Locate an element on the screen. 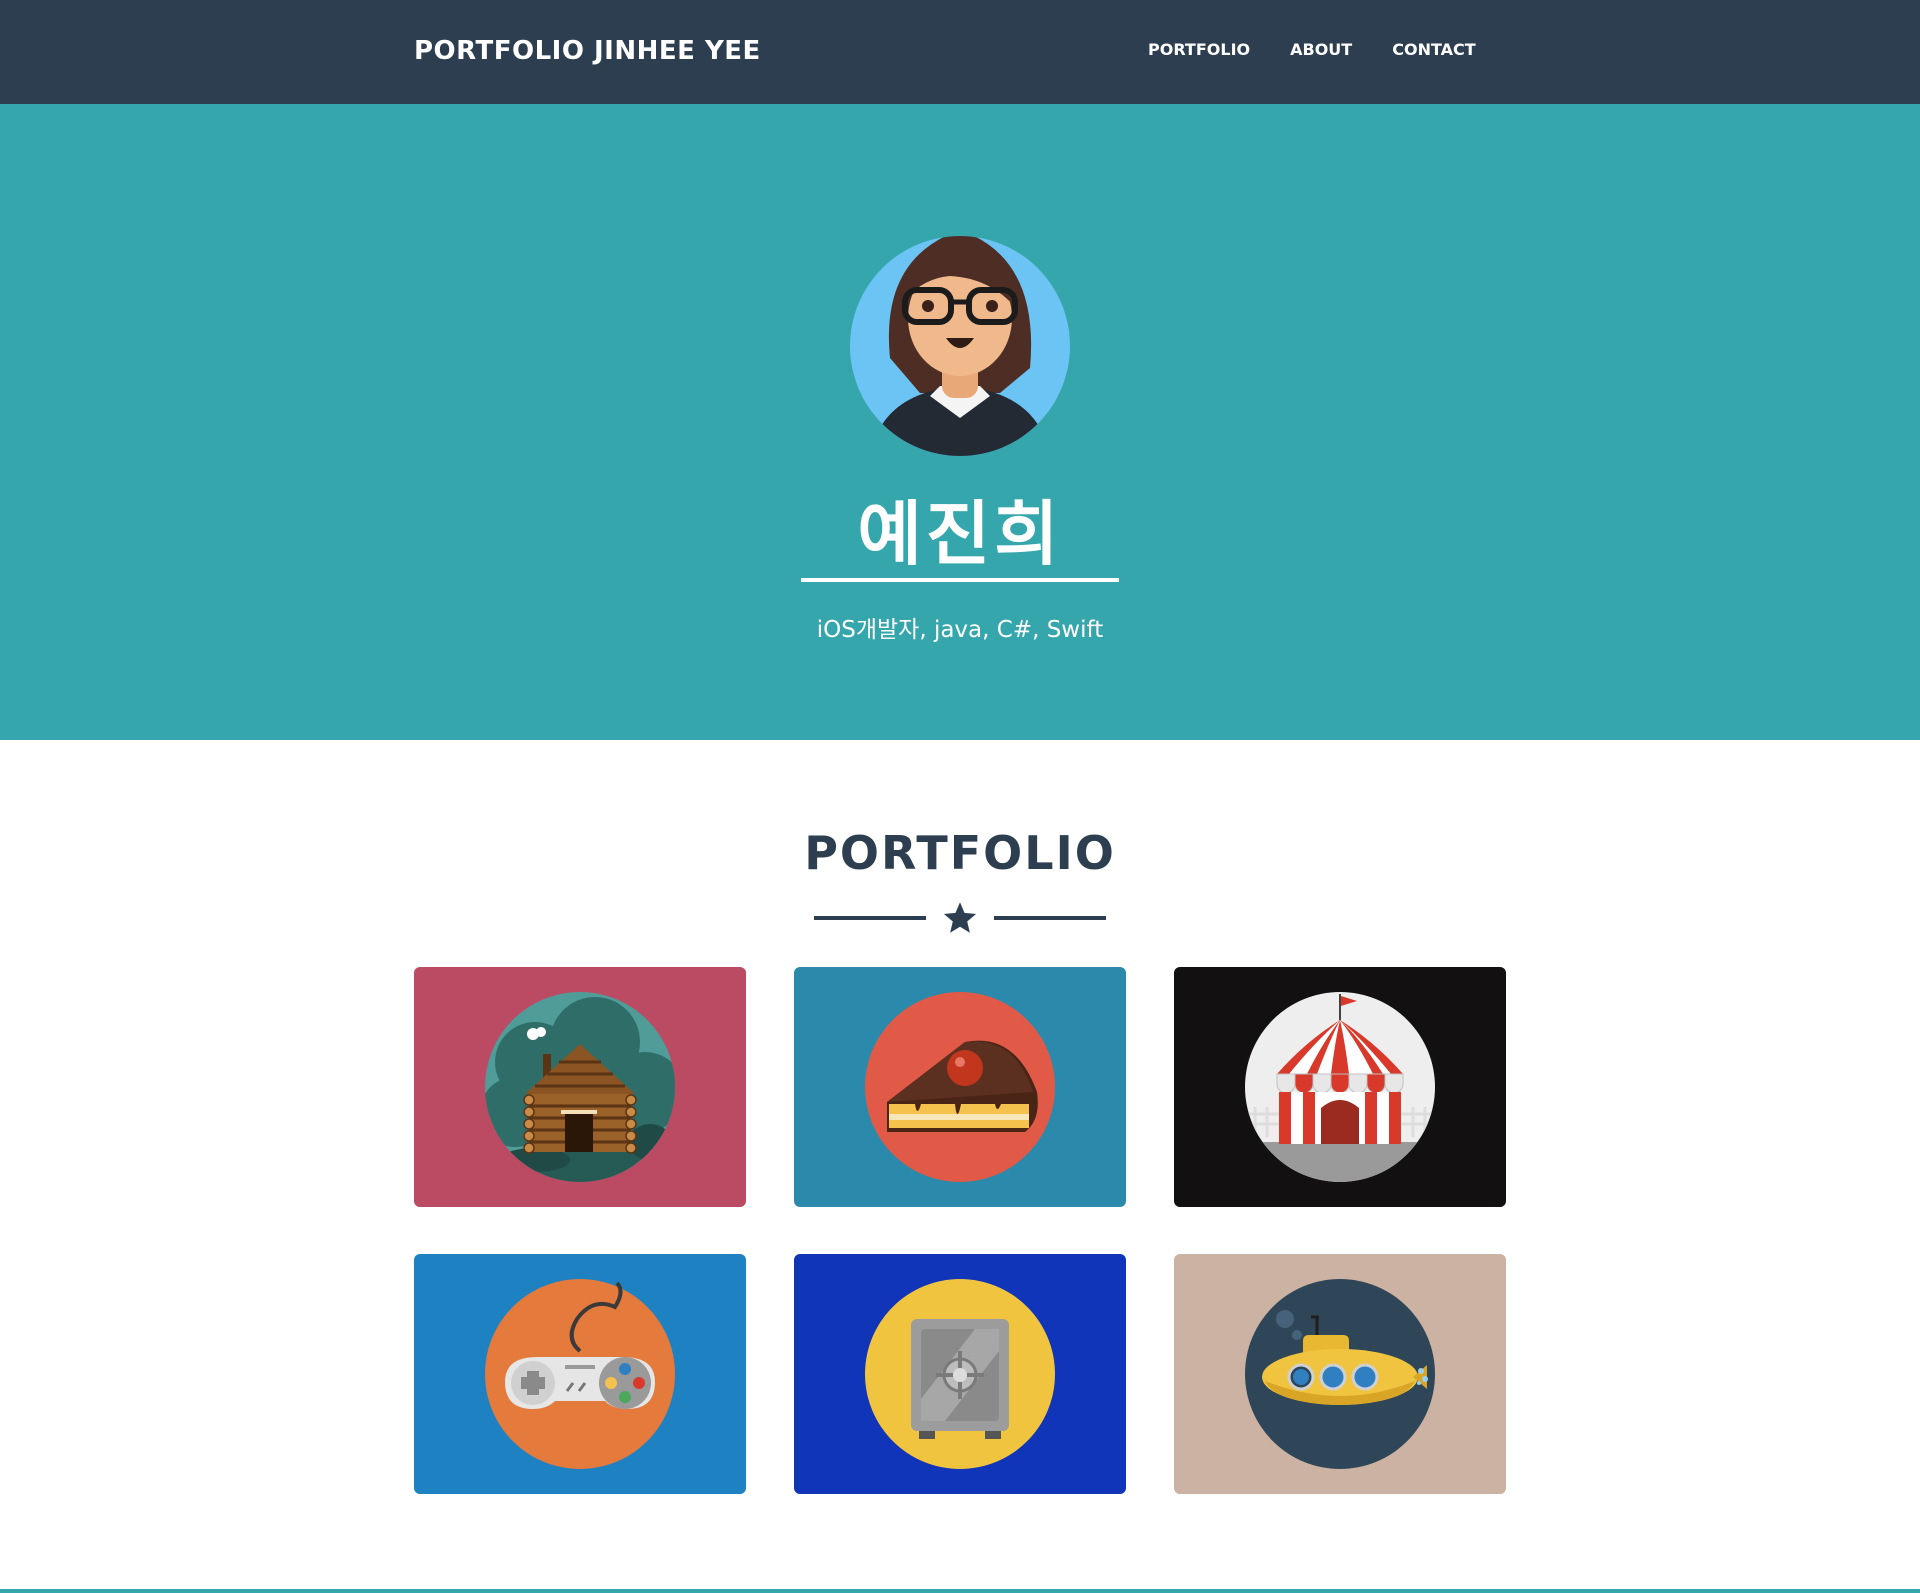 This screenshot has height=1593, width=1920. game-controller-icon is located at coordinates (580, 1374).